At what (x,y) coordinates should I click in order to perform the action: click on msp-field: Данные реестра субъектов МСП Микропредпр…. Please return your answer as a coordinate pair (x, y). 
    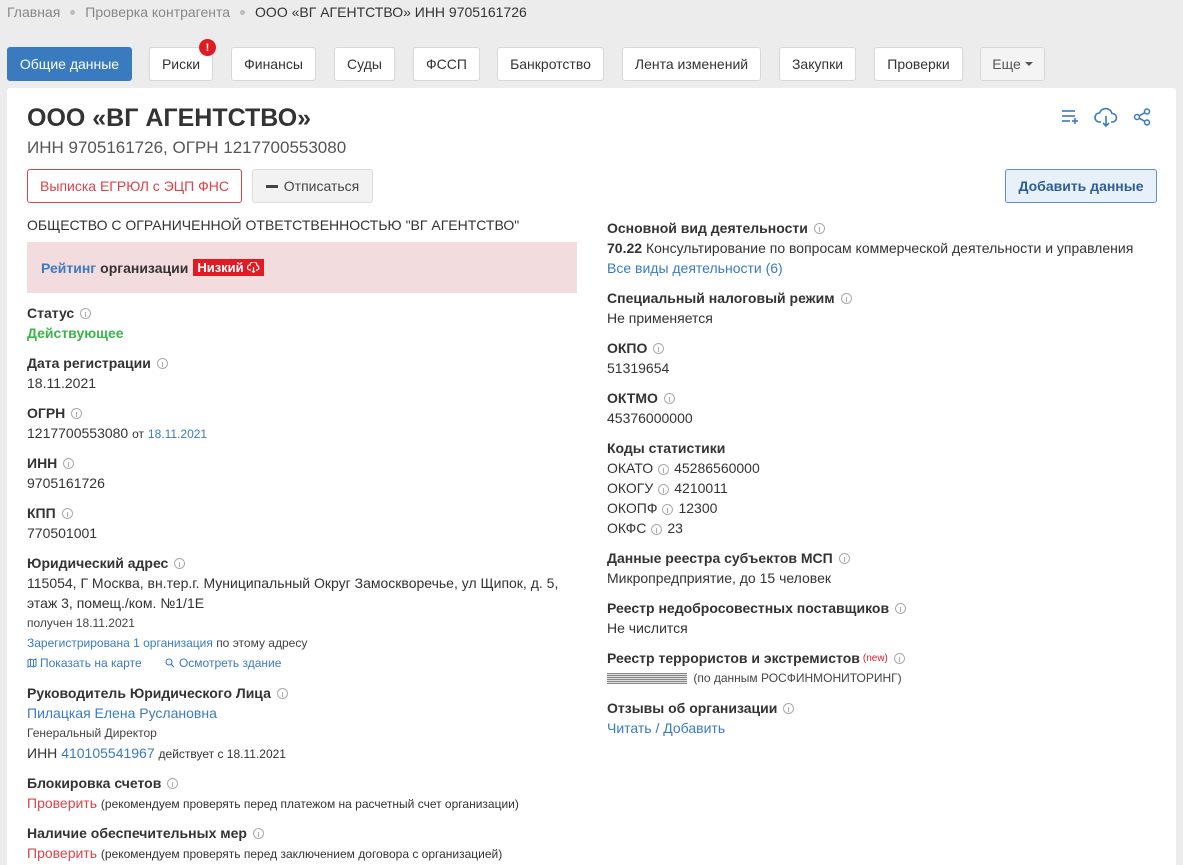
    Looking at the image, I should click on (728, 568).